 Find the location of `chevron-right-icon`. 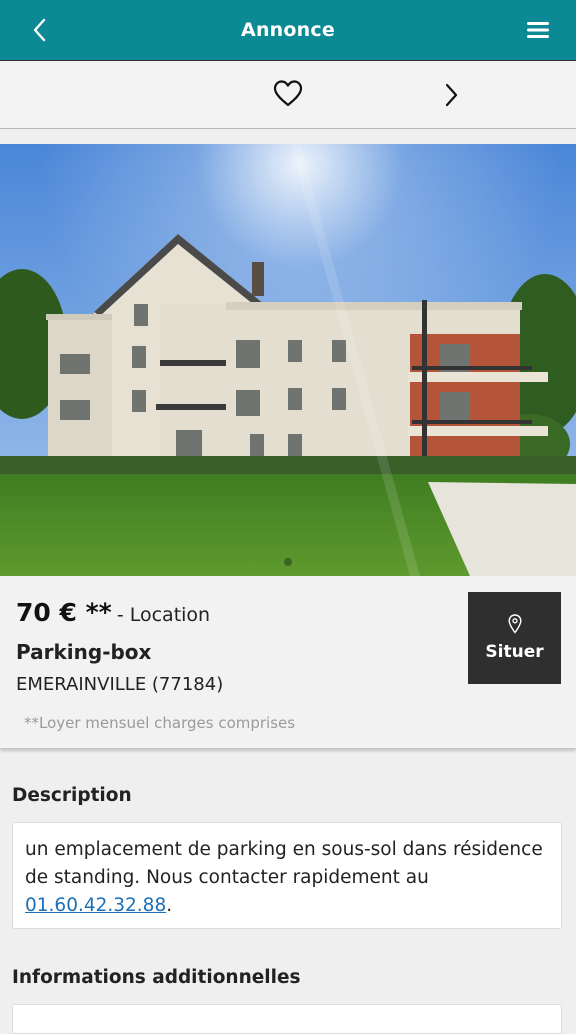

chevron-right-icon is located at coordinates (451, 95).